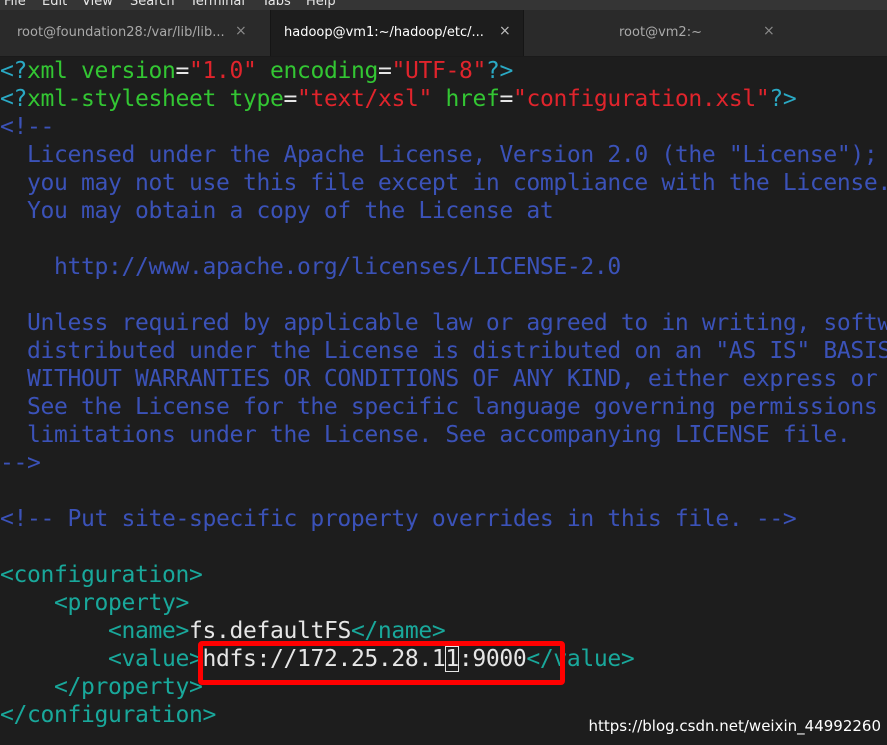  What do you see at coordinates (121, 603) in the screenshot?
I see `property-open-tag: <property>` at bounding box center [121, 603].